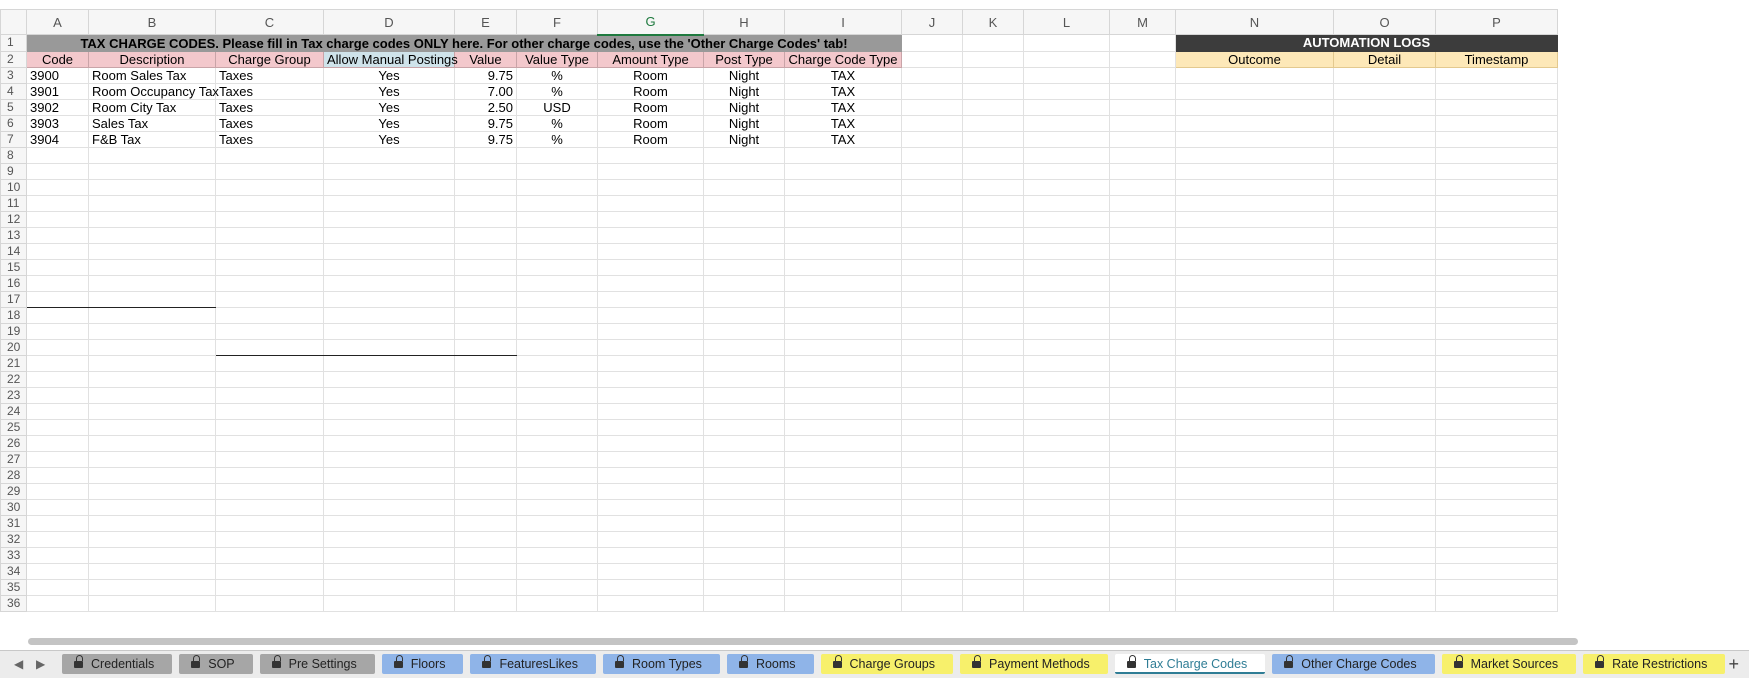  What do you see at coordinates (744, 91) in the screenshot?
I see `data-cell: Night` at bounding box center [744, 91].